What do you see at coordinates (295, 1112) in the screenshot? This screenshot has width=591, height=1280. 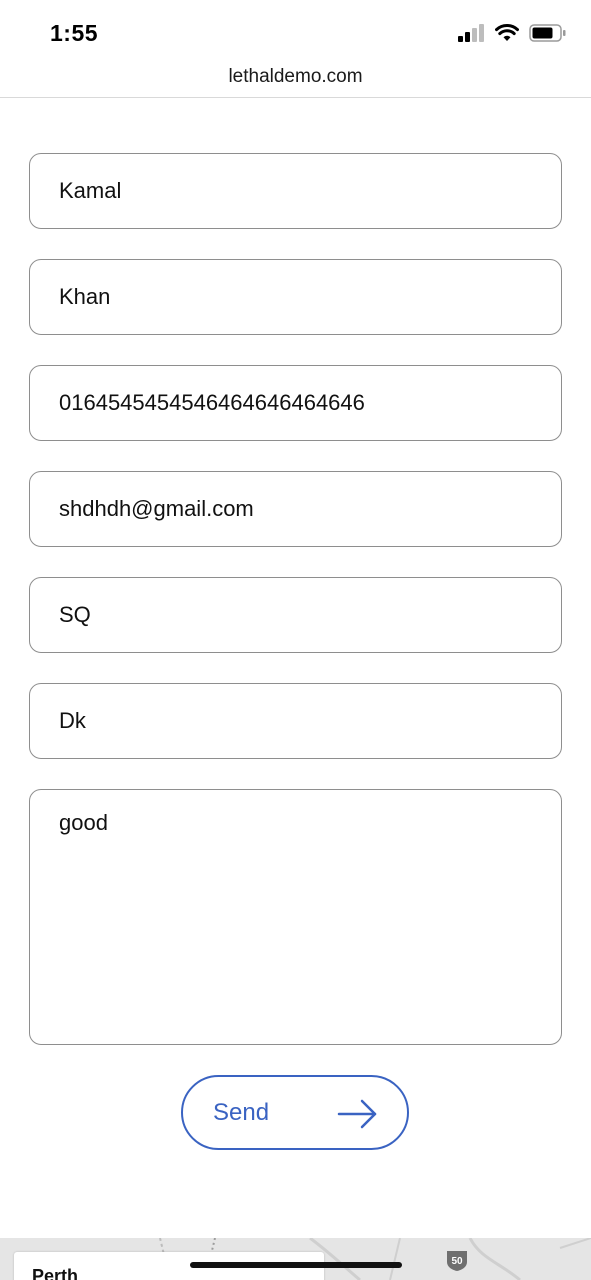 I see `send-button: Send` at bounding box center [295, 1112].